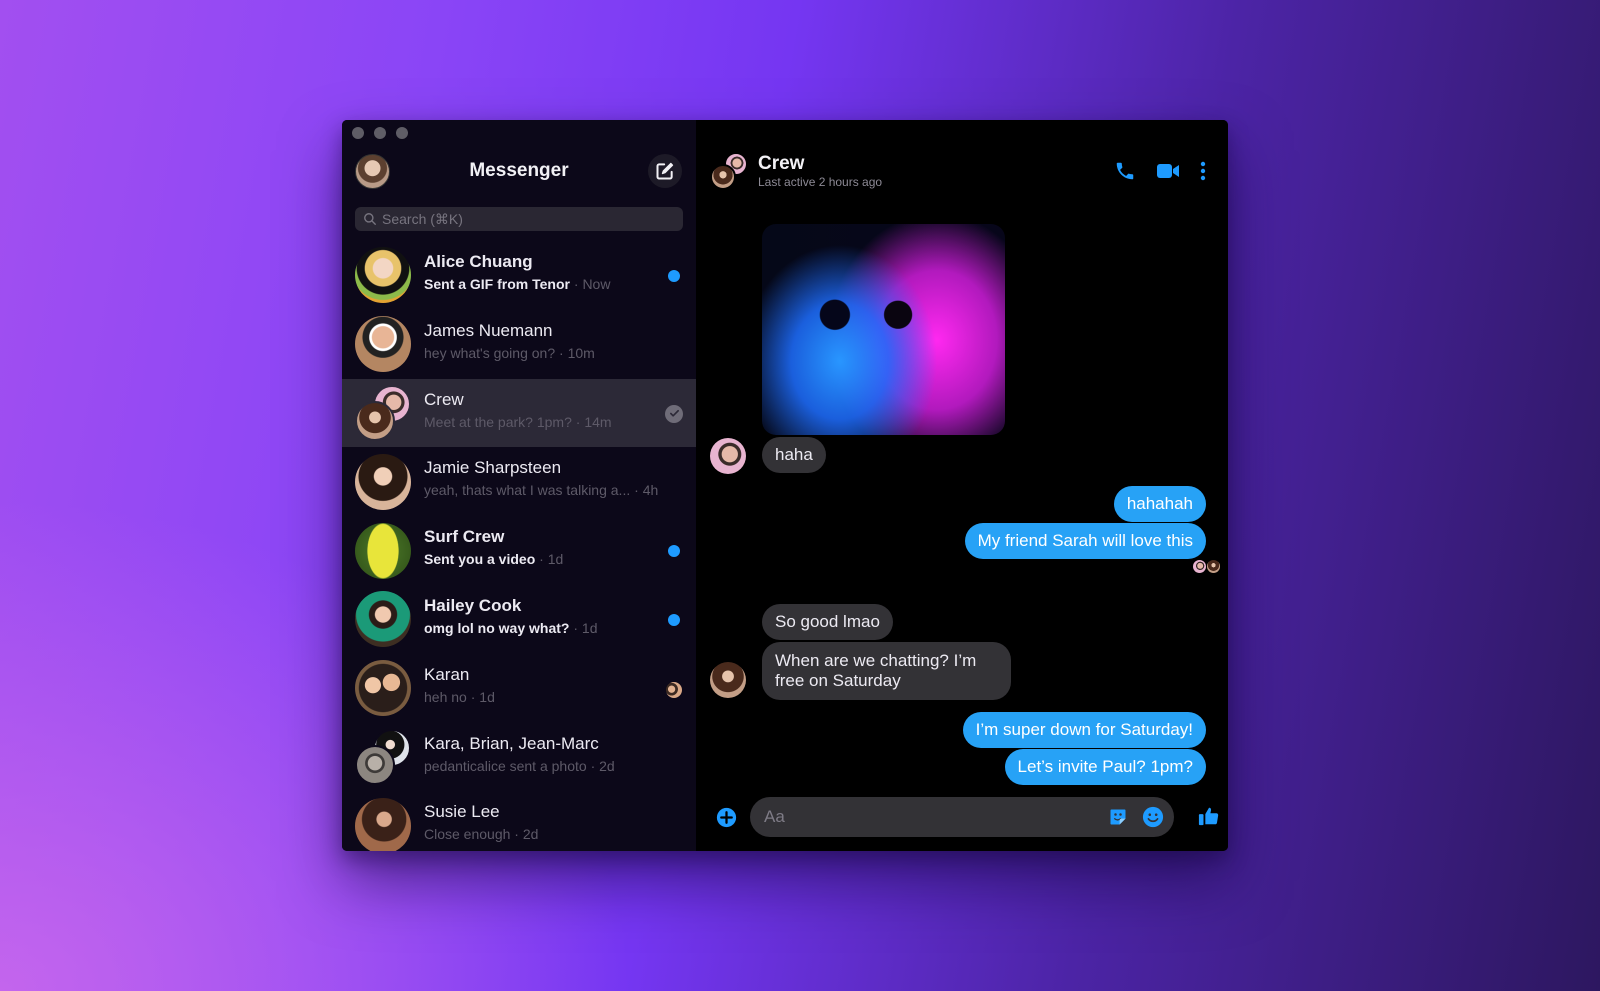 The image size is (1600, 991). I want to click on preview-text: Sent a GIF from Tenor, so click(497, 284).